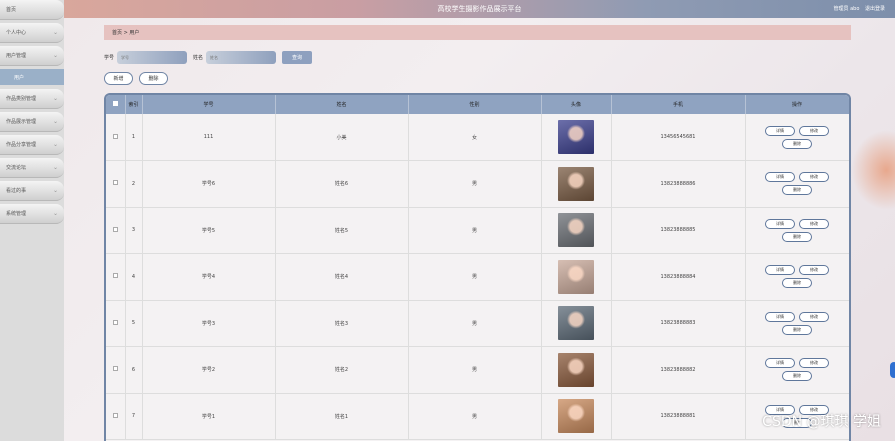 The image size is (895, 441). Describe the element at coordinates (109, 57) in the screenshot. I see `student-no-label: 学号` at that location.